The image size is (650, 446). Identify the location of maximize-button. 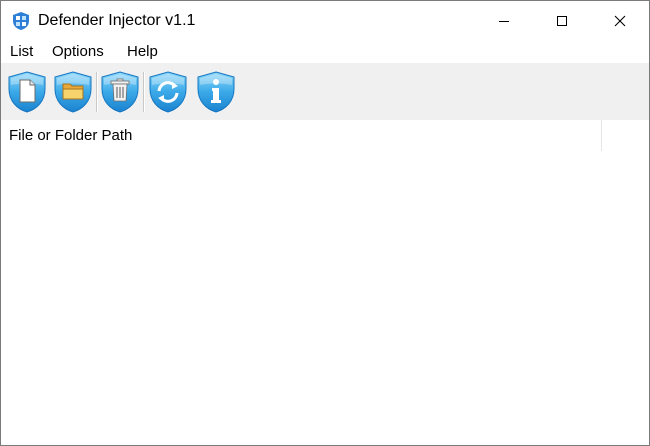
(562, 21).